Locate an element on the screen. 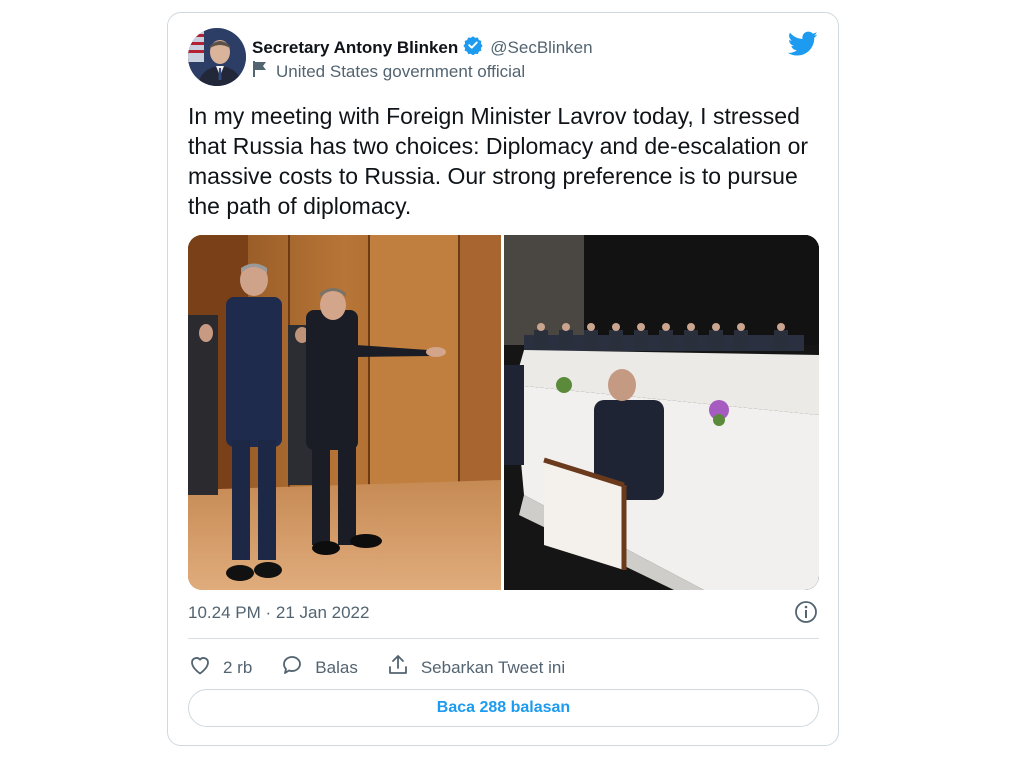 Image resolution: width=1024 pixels, height=768 pixels. tweet-timestamp: 10.24 PM · 21 Jan 2022 is located at coordinates (278, 613).